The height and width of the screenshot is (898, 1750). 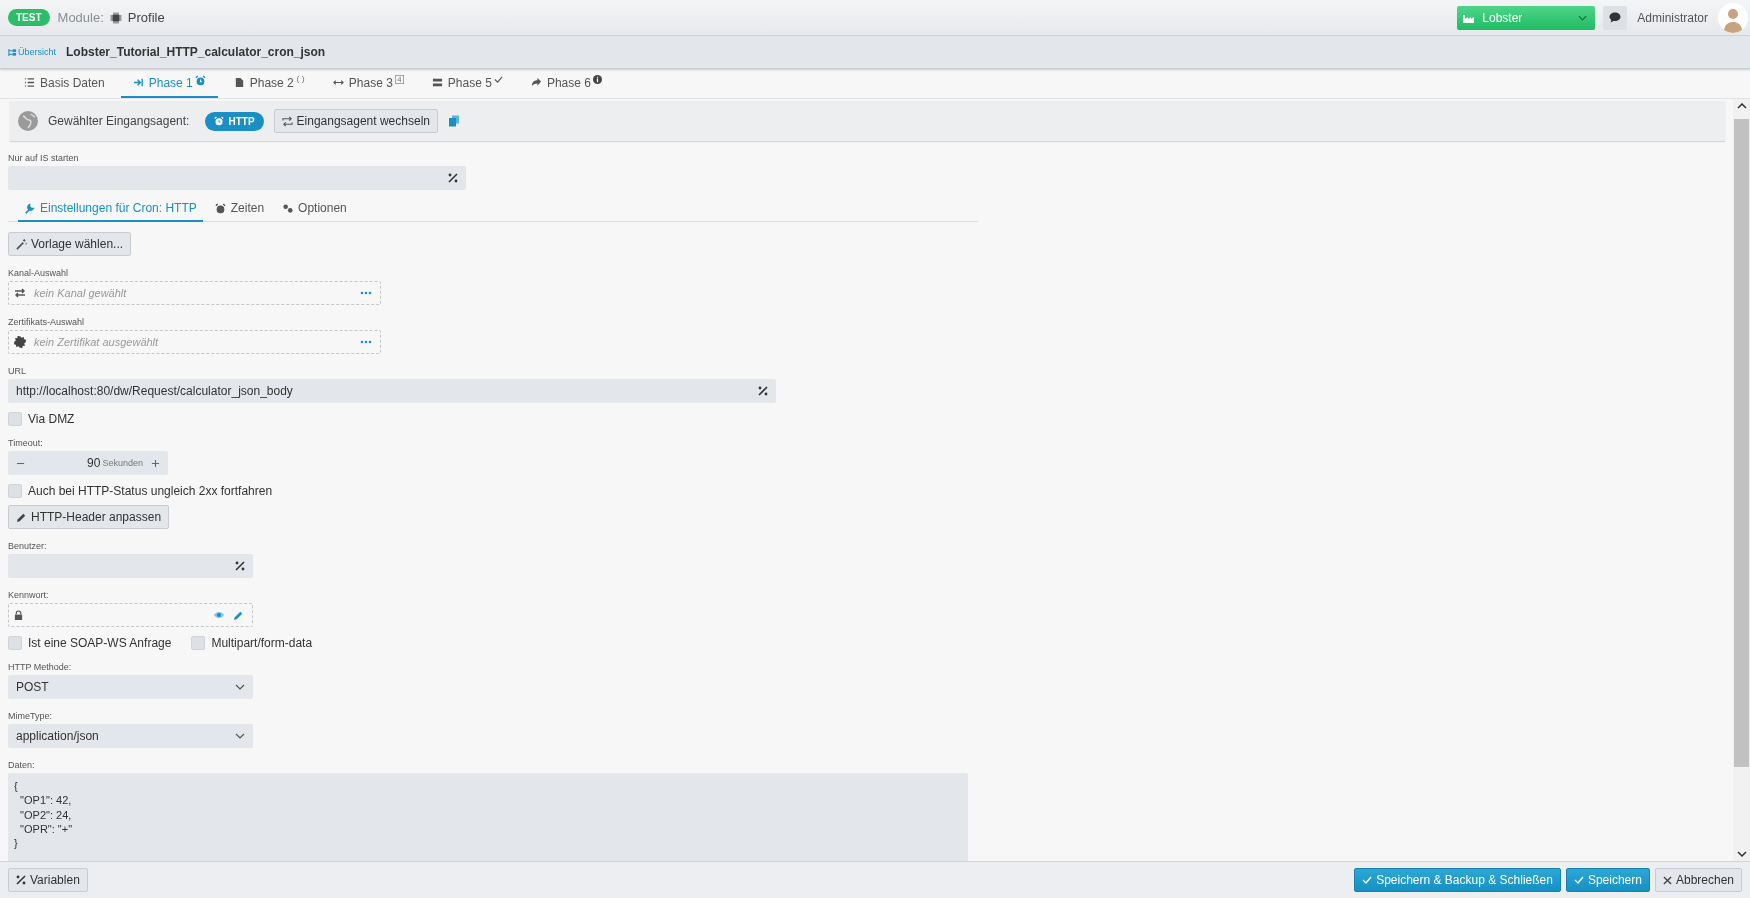 What do you see at coordinates (80, 17) in the screenshot?
I see `module-label: Module:` at bounding box center [80, 17].